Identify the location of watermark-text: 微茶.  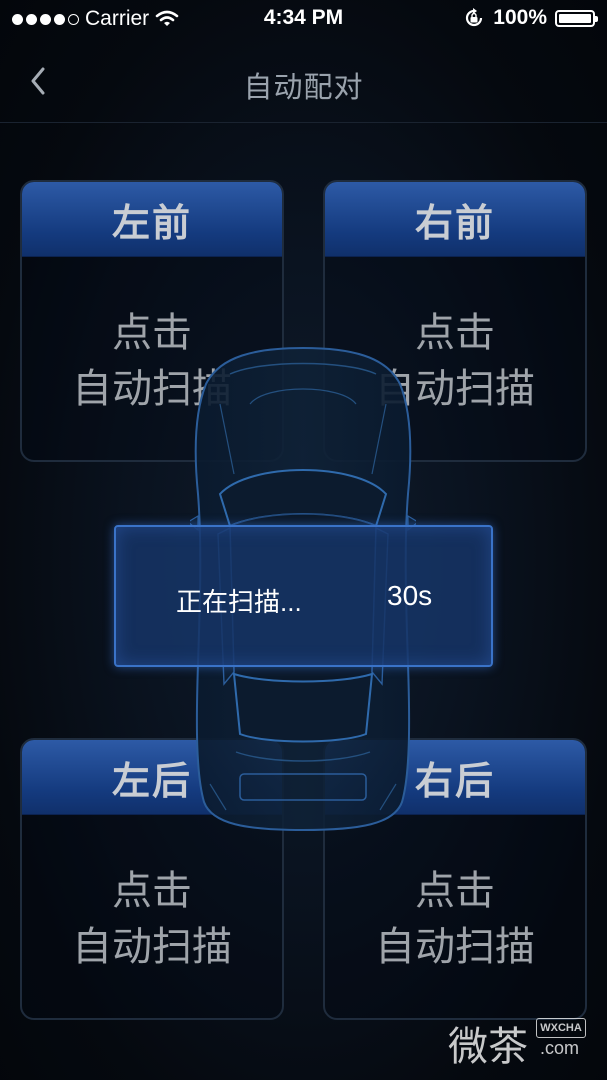
(488, 1047).